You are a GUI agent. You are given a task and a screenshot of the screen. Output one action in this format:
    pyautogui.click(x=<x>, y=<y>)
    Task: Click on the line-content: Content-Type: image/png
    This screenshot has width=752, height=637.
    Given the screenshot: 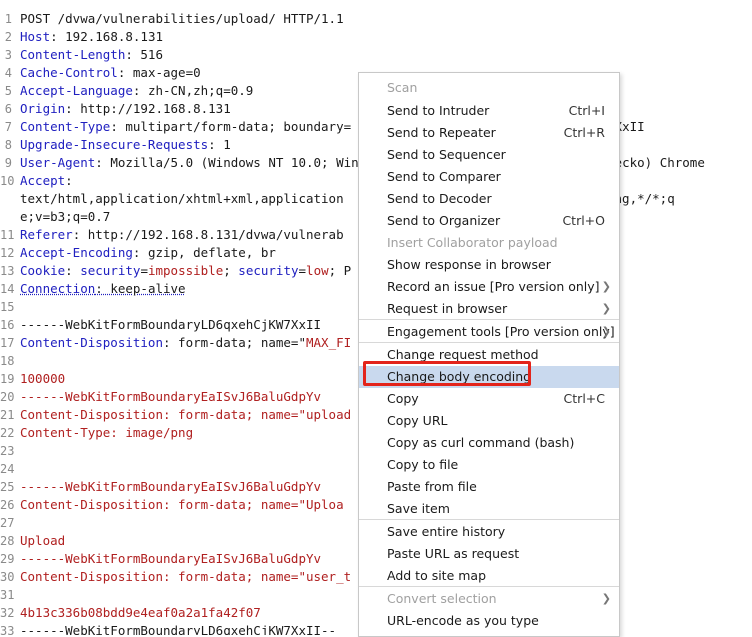 What is the action you would take?
    pyautogui.click(x=106, y=433)
    